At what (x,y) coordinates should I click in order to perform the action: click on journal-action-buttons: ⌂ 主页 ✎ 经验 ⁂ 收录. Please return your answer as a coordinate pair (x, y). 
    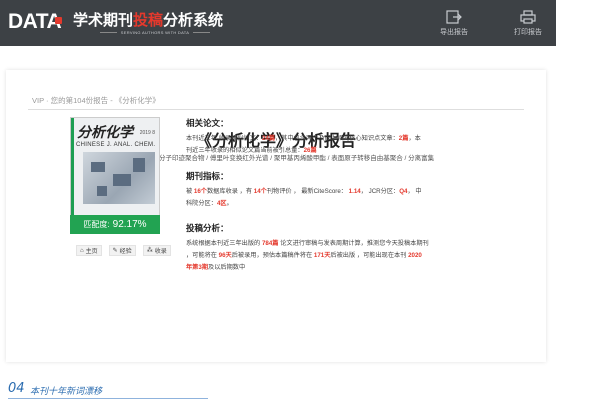
    Looking at the image, I should click on (123, 250).